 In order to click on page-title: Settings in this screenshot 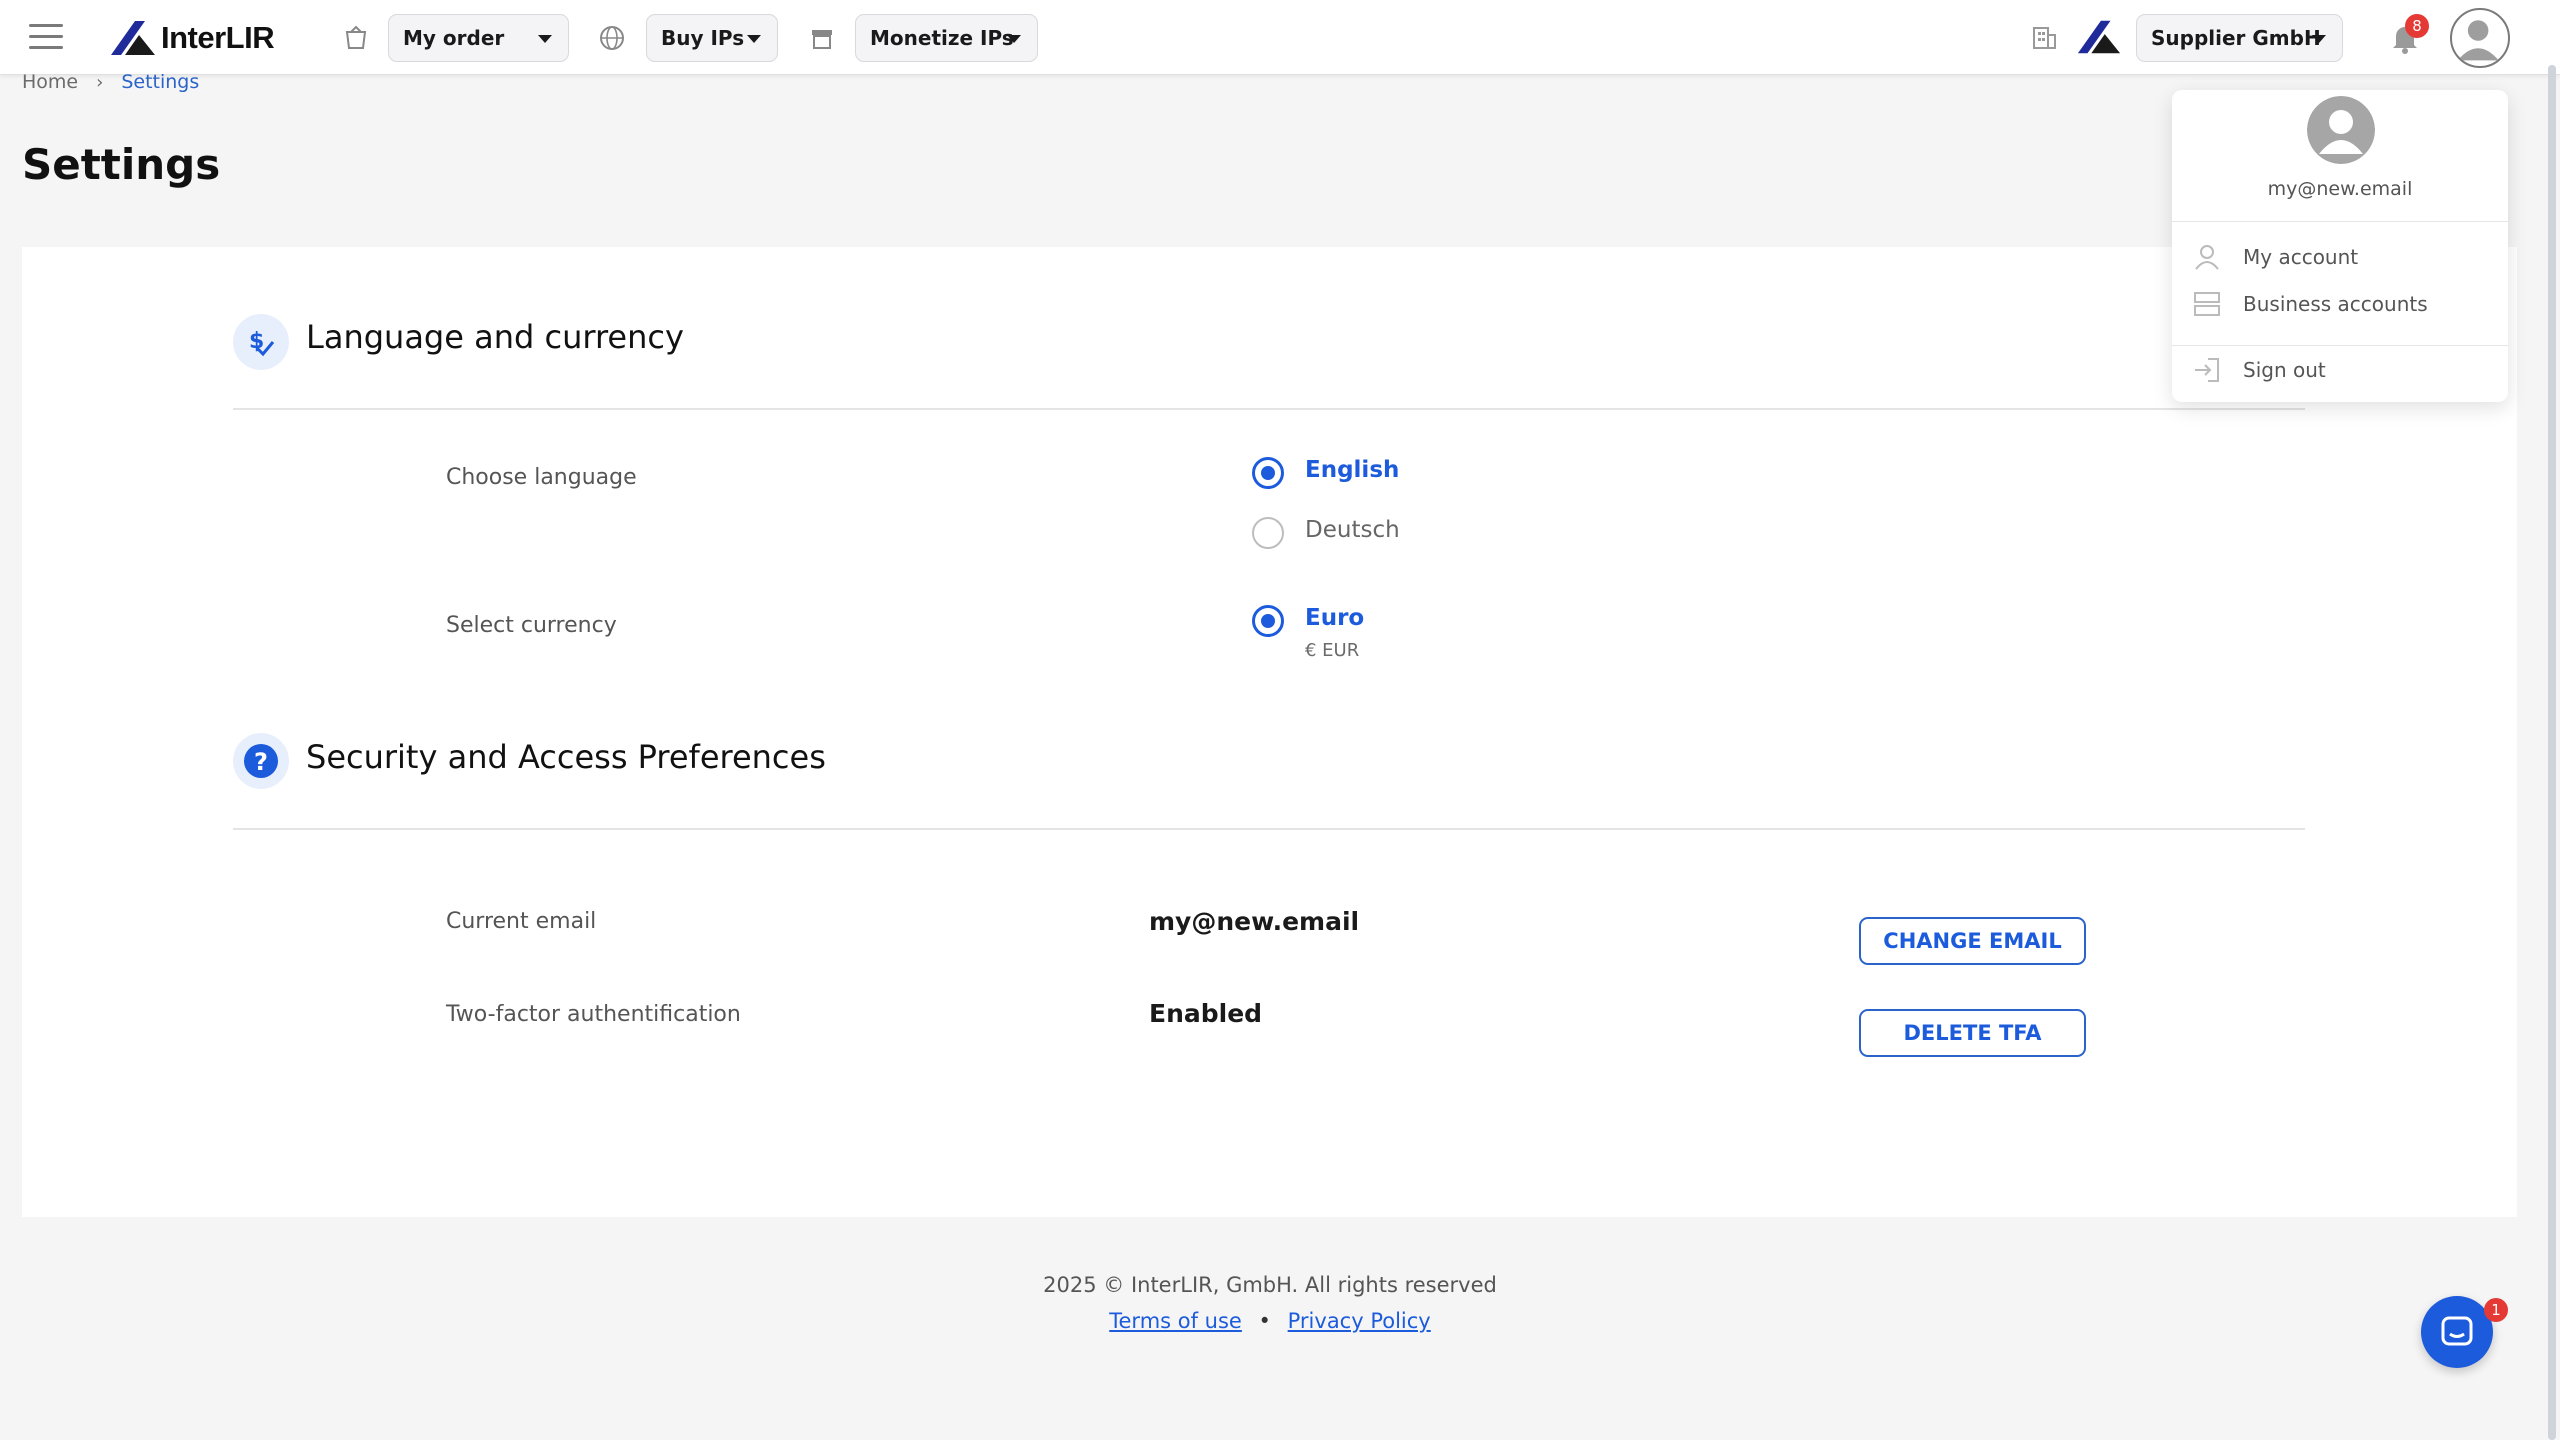, I will do `click(121, 164)`.